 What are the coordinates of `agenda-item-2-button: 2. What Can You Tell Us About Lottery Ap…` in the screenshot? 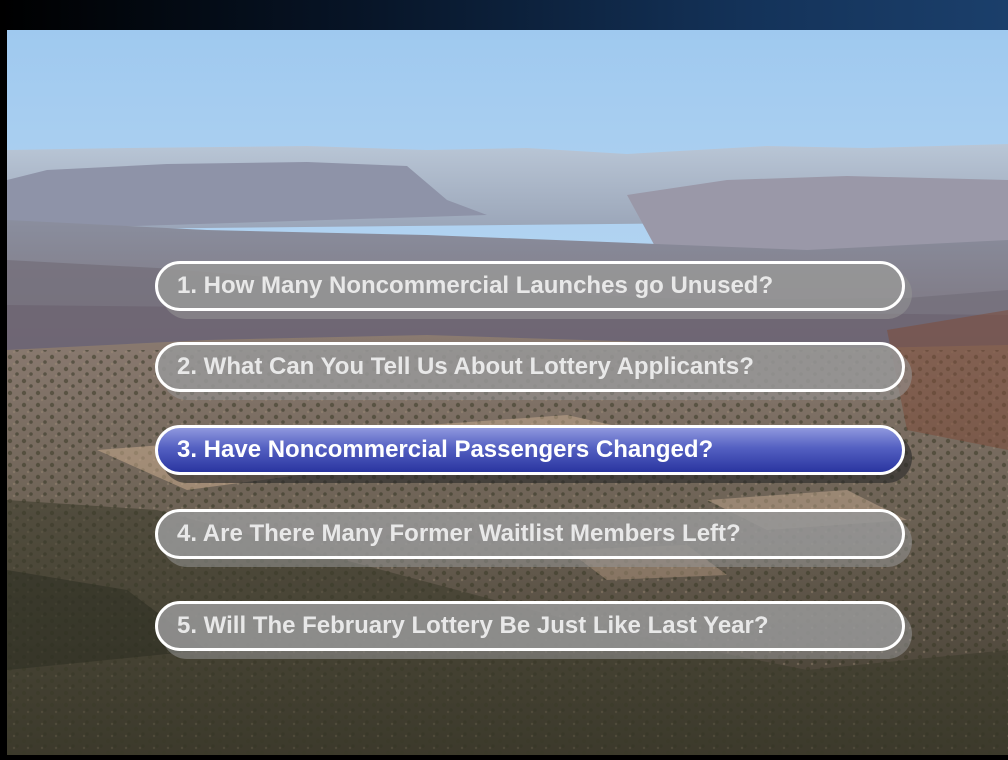 It's located at (530, 367).